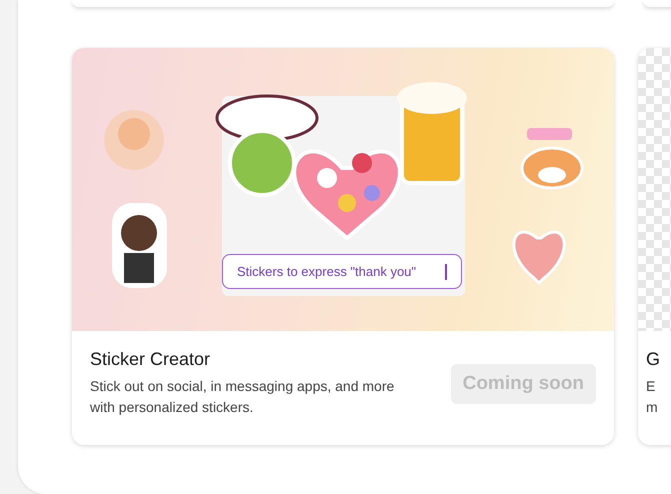 Image resolution: width=671 pixels, height=494 pixels. I want to click on card-title: G, so click(654, 359).